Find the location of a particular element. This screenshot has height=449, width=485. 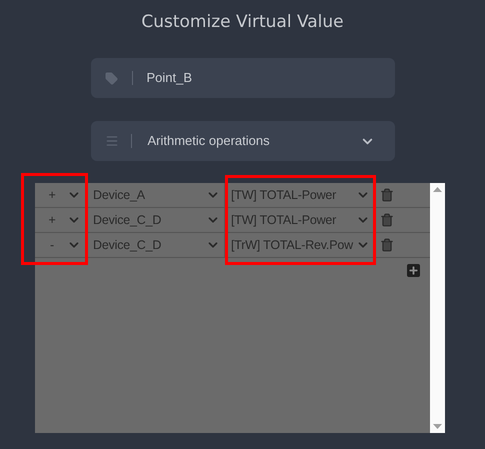

scrollbar is located at coordinates (437, 308).